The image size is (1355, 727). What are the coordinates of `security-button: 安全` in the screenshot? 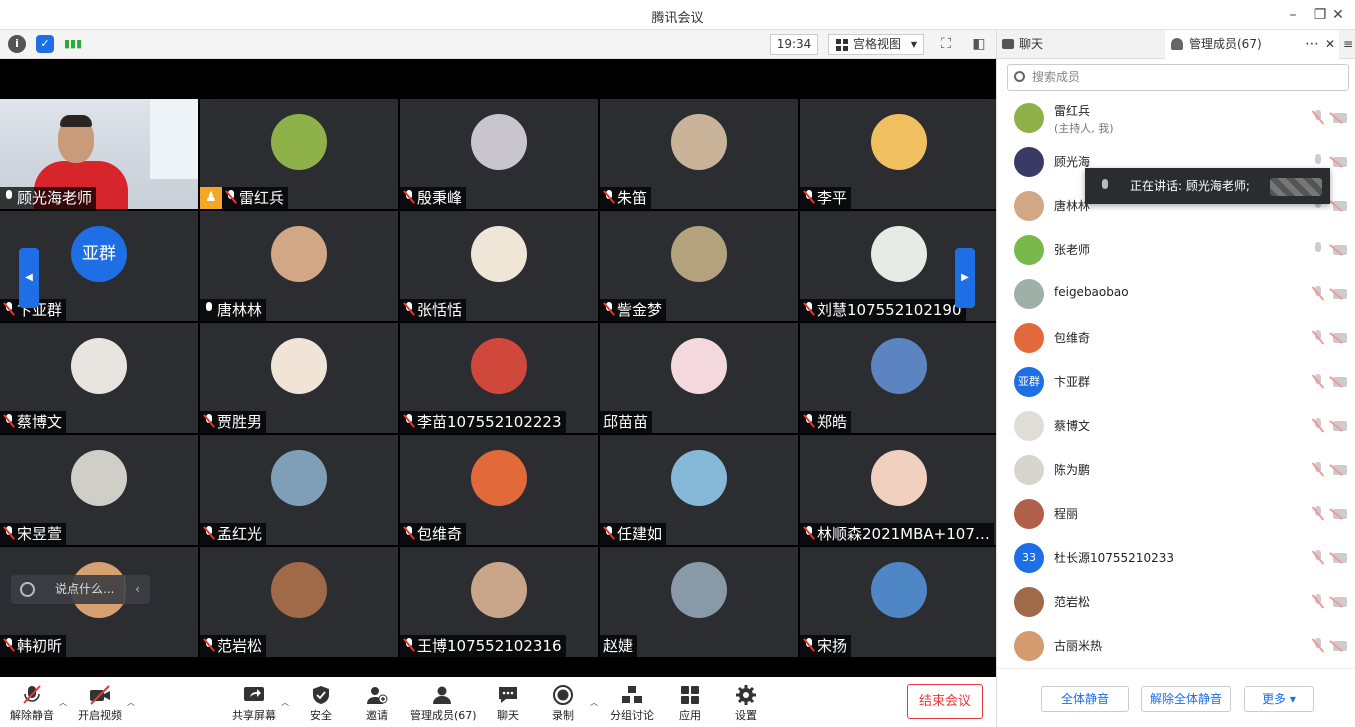 It's located at (321, 704).